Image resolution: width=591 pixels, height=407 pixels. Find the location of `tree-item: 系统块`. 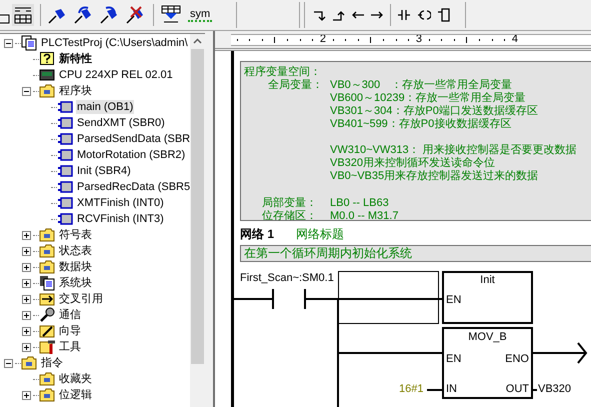

tree-item: 系统块 is located at coordinates (75, 283).